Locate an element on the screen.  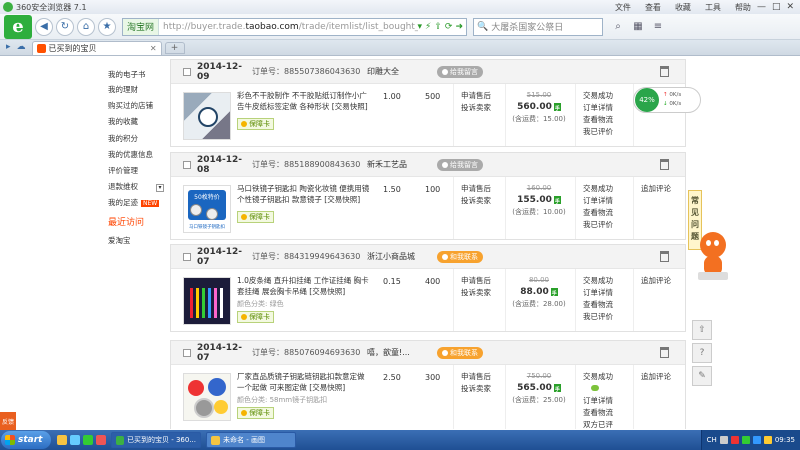
search-input: 大屠杀国家公祭日 is located at coordinates (527, 26).